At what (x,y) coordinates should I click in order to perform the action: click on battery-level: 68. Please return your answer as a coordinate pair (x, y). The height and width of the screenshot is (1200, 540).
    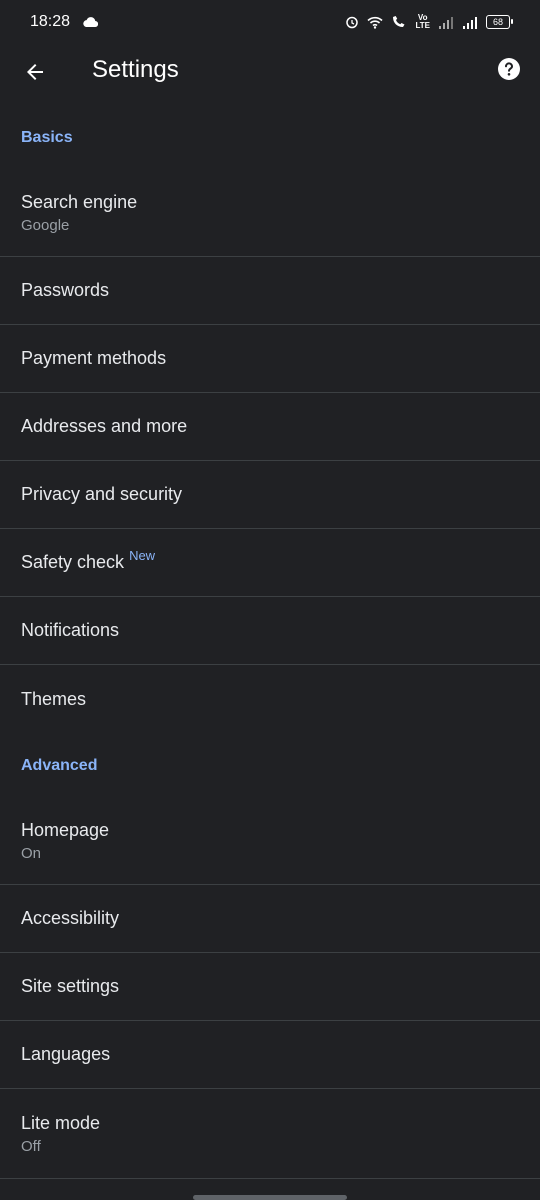
    Looking at the image, I should click on (497, 21).